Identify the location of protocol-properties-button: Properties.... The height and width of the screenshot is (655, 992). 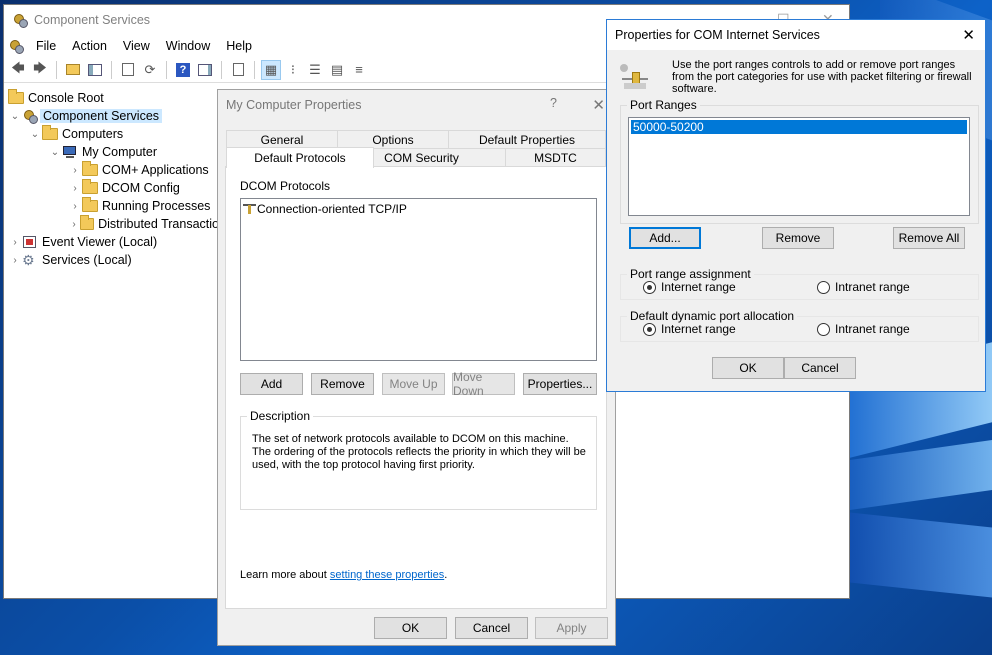
(560, 384).